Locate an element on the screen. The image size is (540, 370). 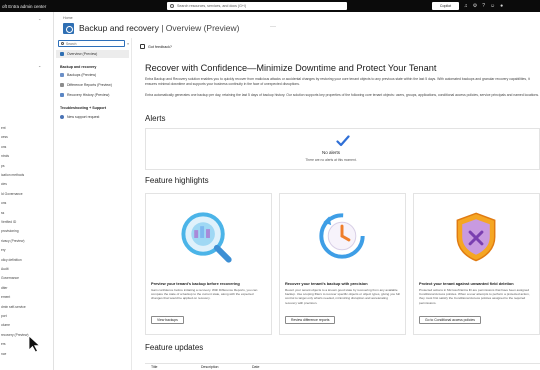
mouse-cursor-icon is located at coordinates (34, 344).